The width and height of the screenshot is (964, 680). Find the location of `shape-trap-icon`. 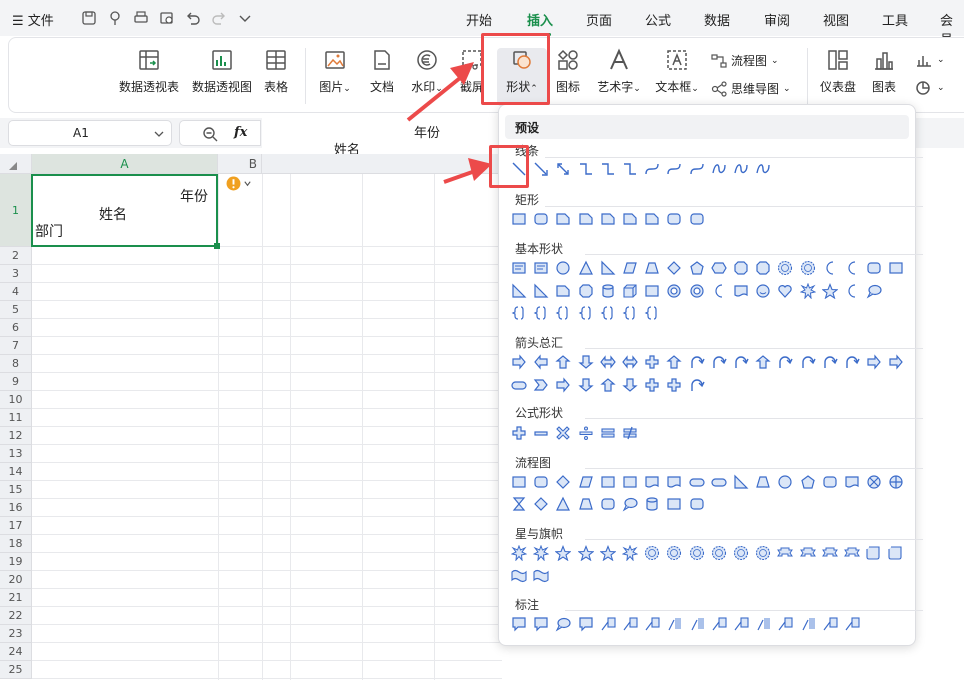

shape-trap-icon is located at coordinates (763, 483).